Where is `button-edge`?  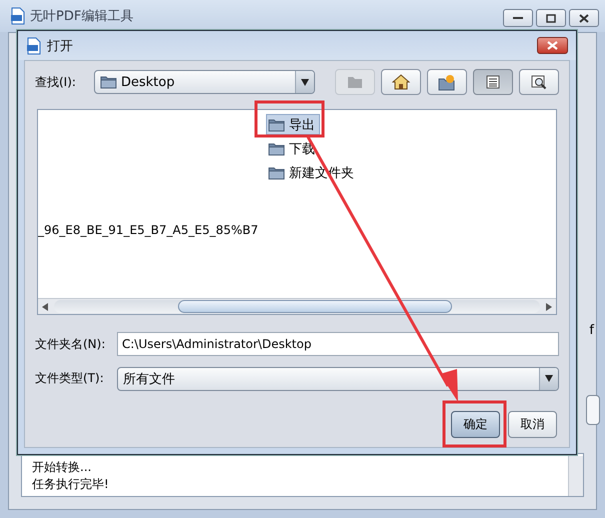 button-edge is located at coordinates (593, 410).